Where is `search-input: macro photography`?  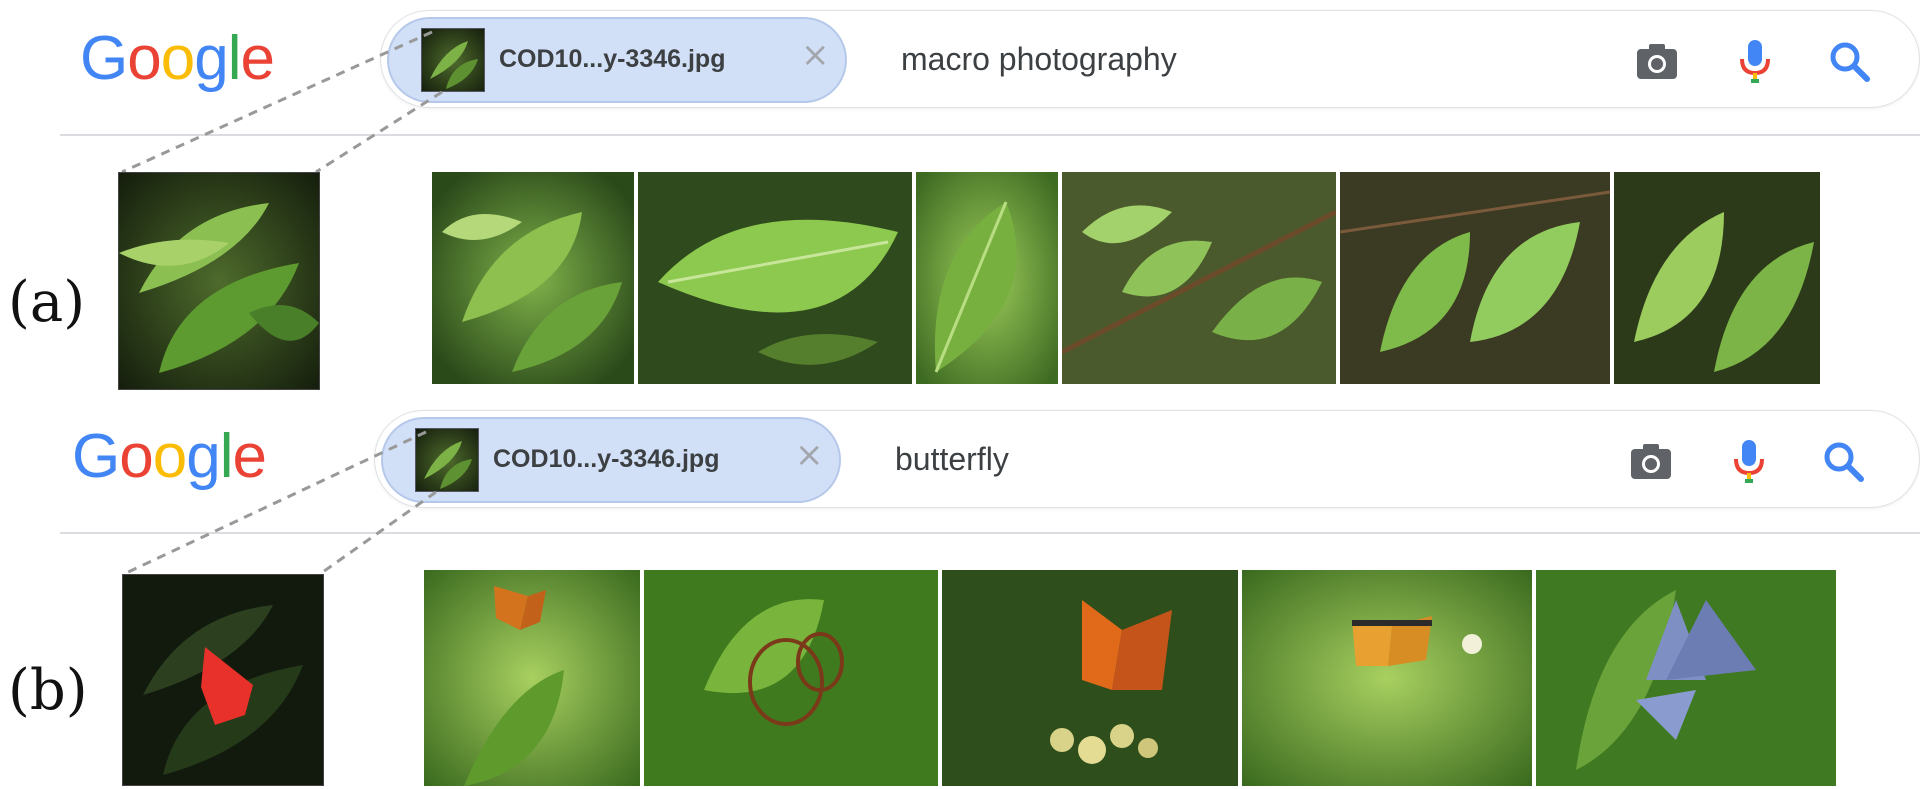 search-input: macro photography is located at coordinates (1039, 59).